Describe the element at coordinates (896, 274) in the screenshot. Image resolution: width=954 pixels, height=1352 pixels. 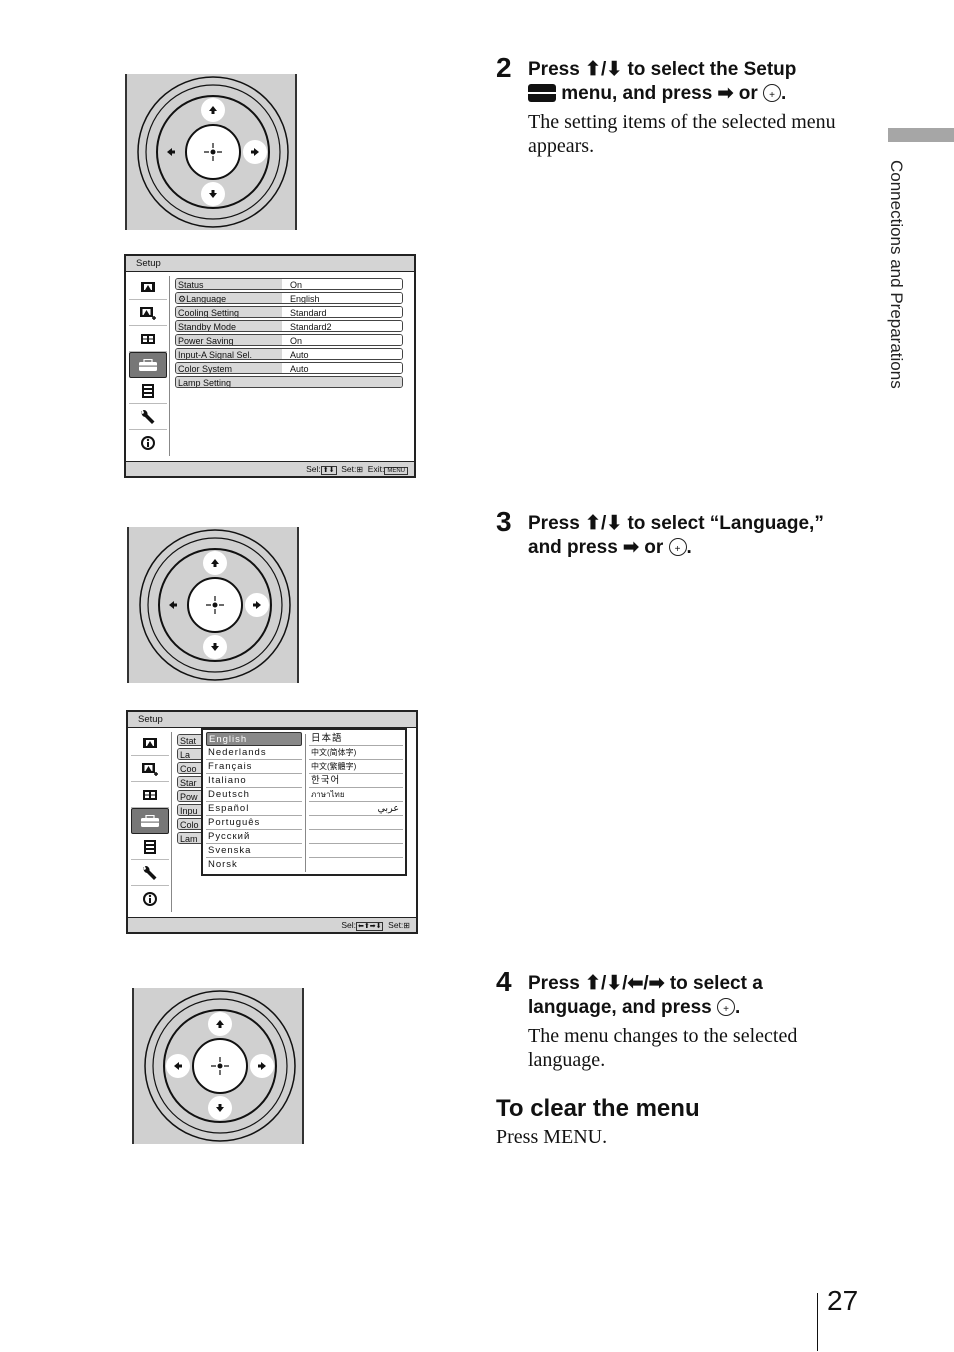
I see `section-label: Connections and Preparations` at that location.